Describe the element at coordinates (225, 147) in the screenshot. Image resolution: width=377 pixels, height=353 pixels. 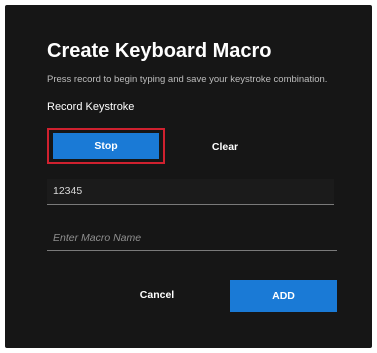
I see `clear-button: Clear` at that location.